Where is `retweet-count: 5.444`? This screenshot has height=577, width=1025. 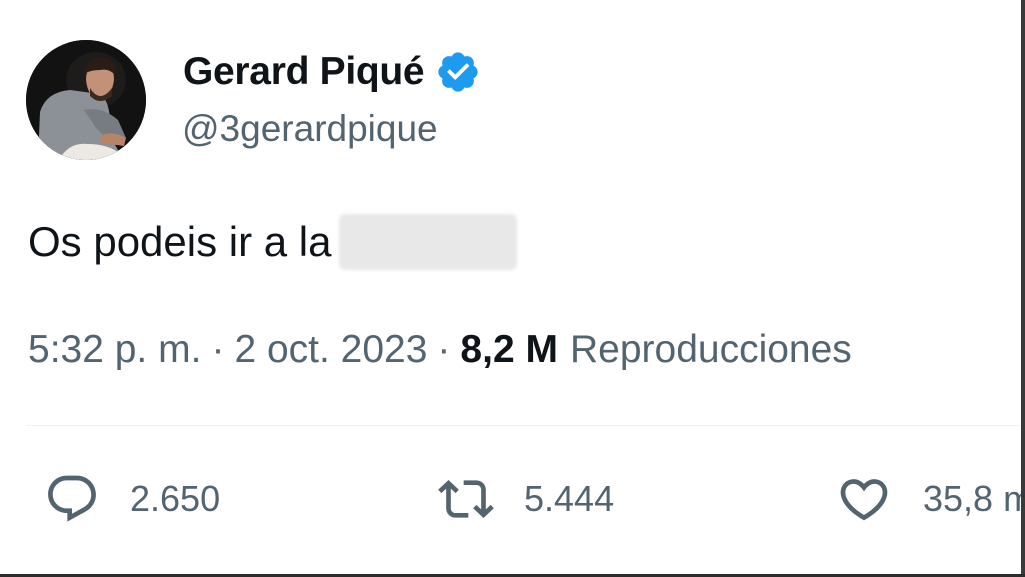 retweet-count: 5.444 is located at coordinates (569, 498).